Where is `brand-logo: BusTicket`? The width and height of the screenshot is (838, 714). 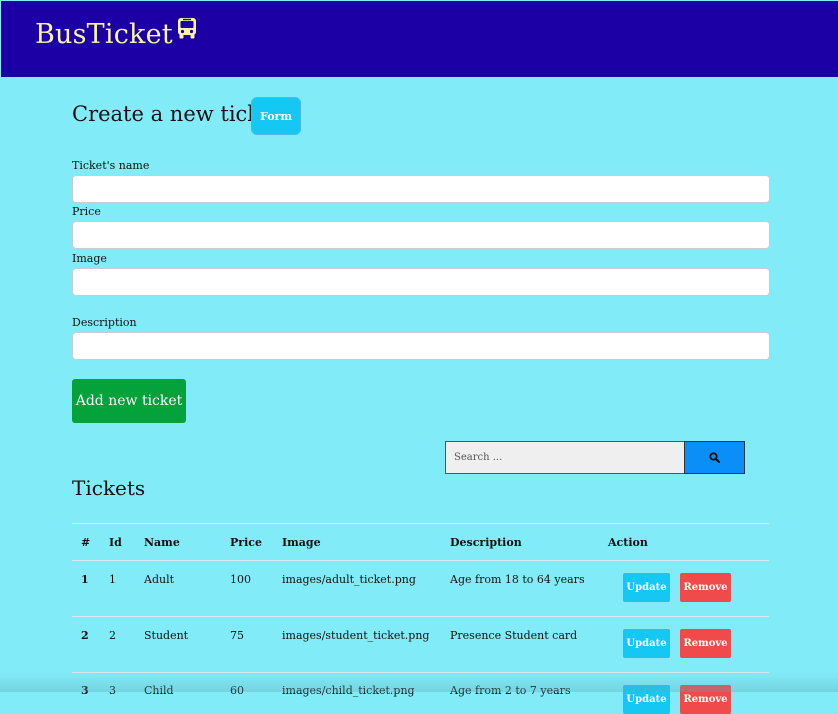 brand-logo: BusTicket is located at coordinates (116, 34).